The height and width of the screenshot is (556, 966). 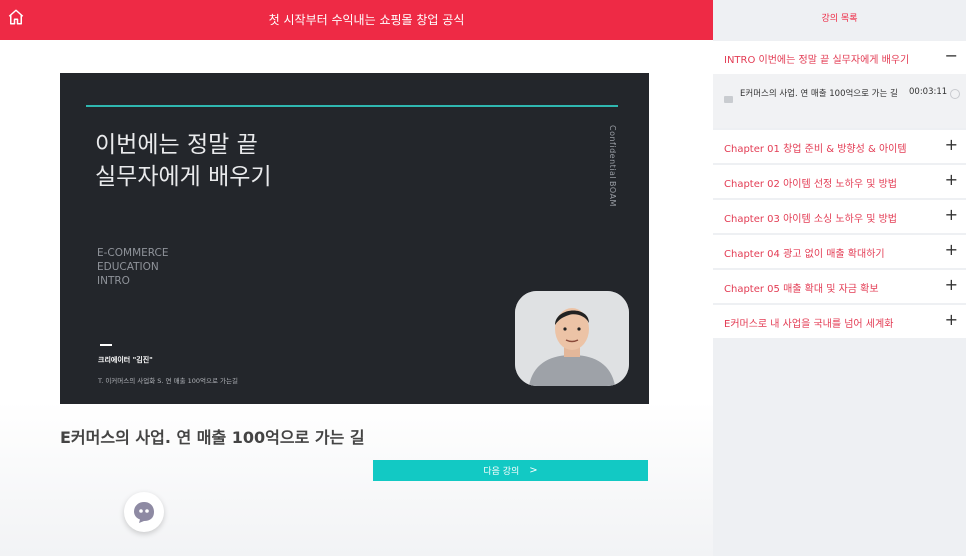 I want to click on lecture-title: E커머스의 사업. 연 매출 100억으로 가는 길, so click(x=212, y=437).